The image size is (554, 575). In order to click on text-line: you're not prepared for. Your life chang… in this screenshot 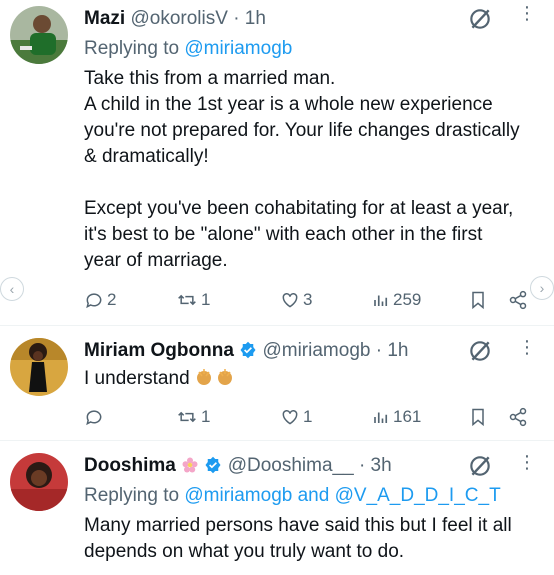, I will do `click(302, 130)`.